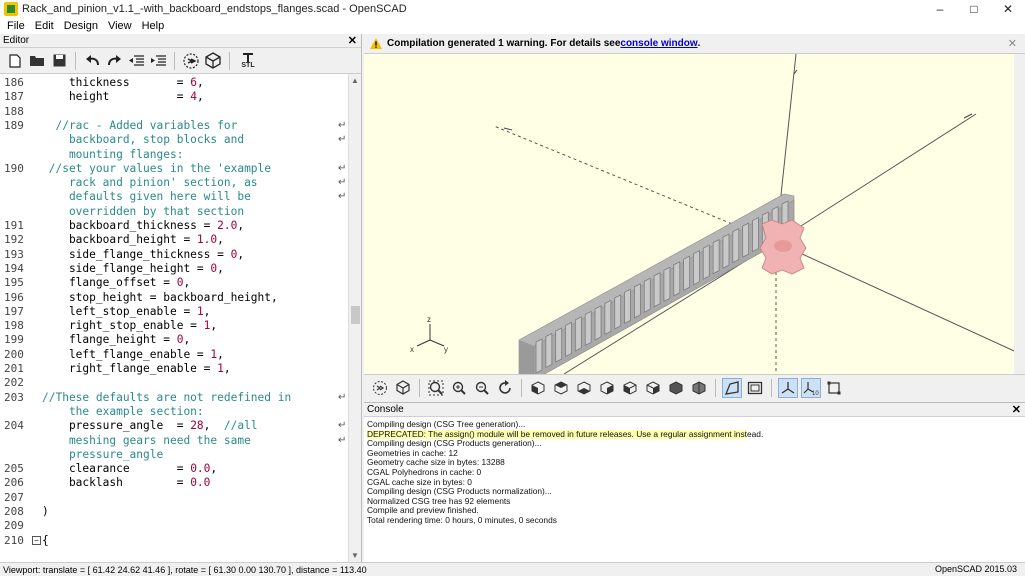  Describe the element at coordinates (136, 61) in the screenshot. I see `unindent-icon` at that location.